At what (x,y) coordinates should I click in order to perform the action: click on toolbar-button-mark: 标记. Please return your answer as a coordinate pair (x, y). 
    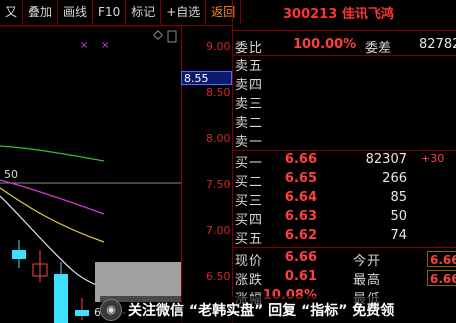
    Looking at the image, I should click on (144, 12).